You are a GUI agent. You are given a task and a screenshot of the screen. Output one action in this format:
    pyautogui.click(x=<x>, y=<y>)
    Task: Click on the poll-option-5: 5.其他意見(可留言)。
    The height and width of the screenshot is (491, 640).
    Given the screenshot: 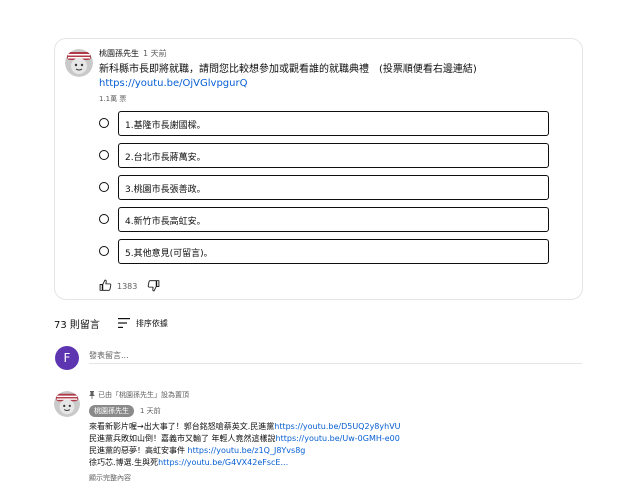 What is the action you would take?
    pyautogui.click(x=324, y=251)
    